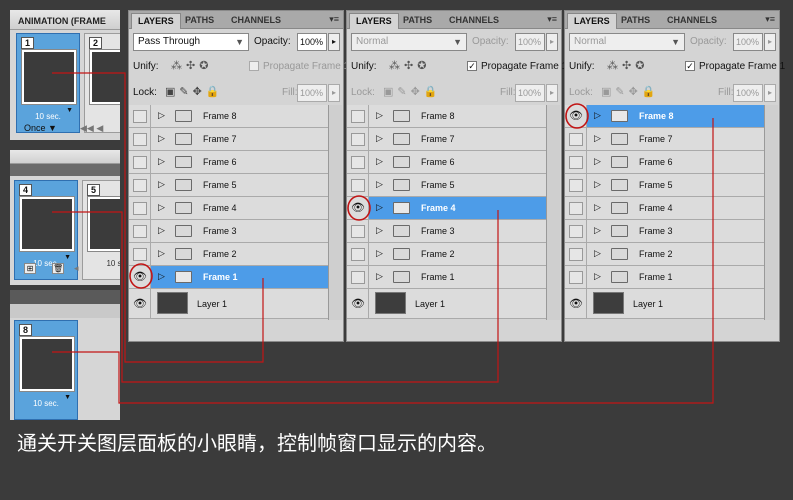 The height and width of the screenshot is (500, 793). Describe the element at coordinates (58, 268) in the screenshot. I see `trash-icon: 🗑` at that location.